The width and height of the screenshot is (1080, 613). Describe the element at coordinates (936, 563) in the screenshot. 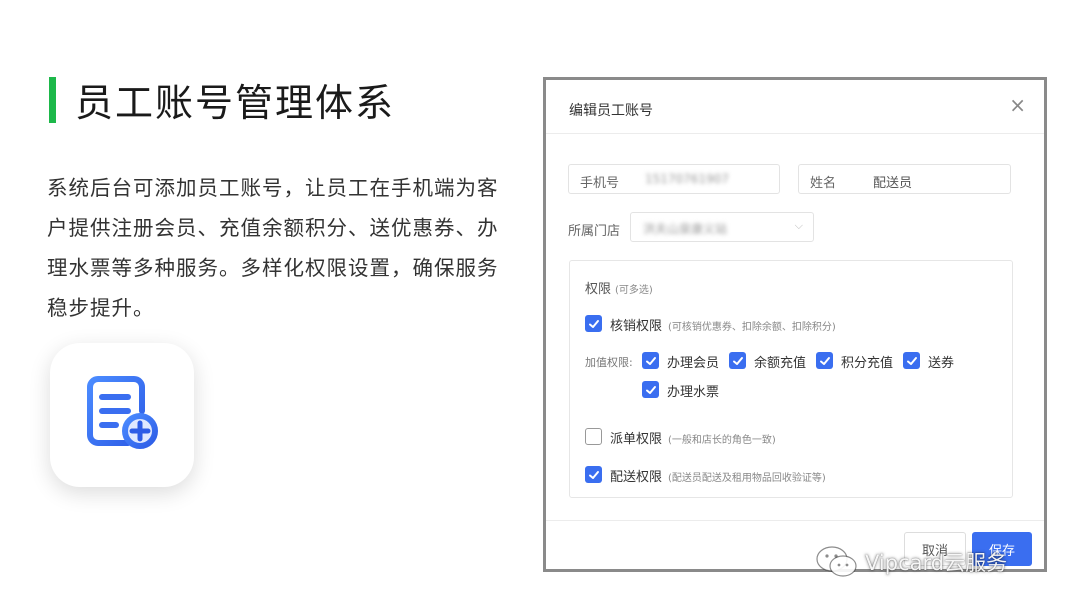

I see `watermark-text: Vipcard云服务` at that location.